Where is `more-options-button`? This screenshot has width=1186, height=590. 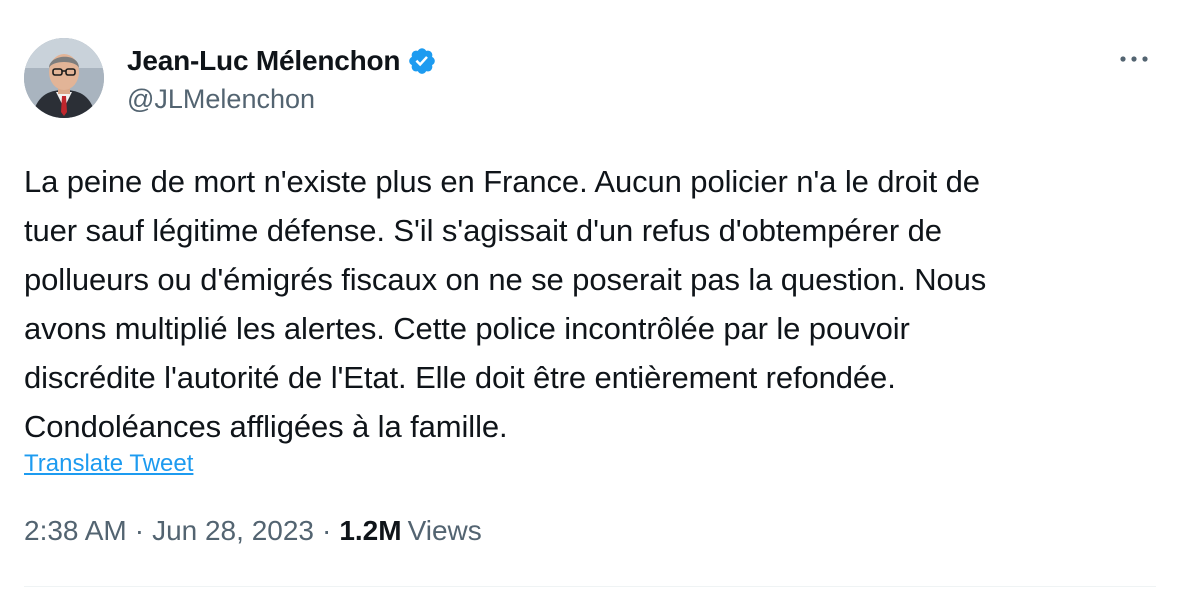 more-options-button is located at coordinates (1134, 59).